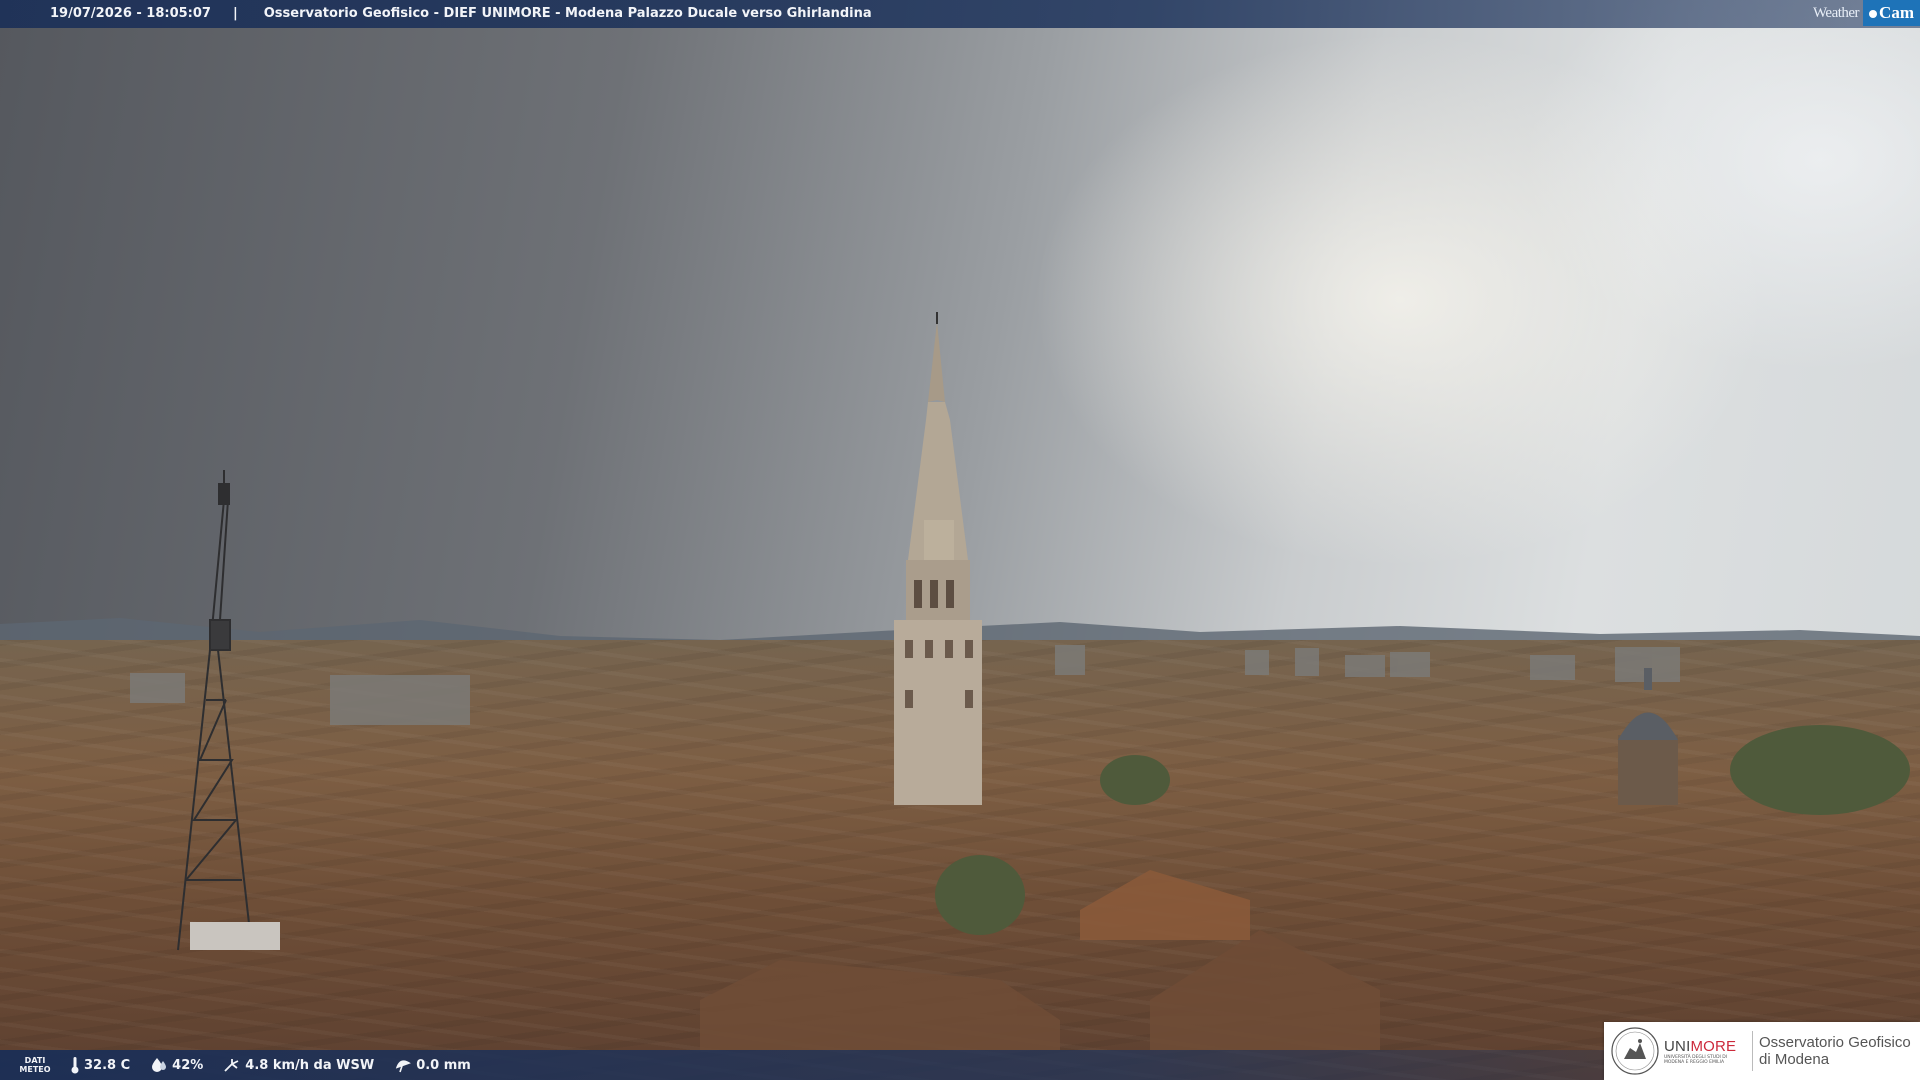 This screenshot has height=1080, width=1920. What do you see at coordinates (1648, 736) in the screenshot?
I see `church-dome` at bounding box center [1648, 736].